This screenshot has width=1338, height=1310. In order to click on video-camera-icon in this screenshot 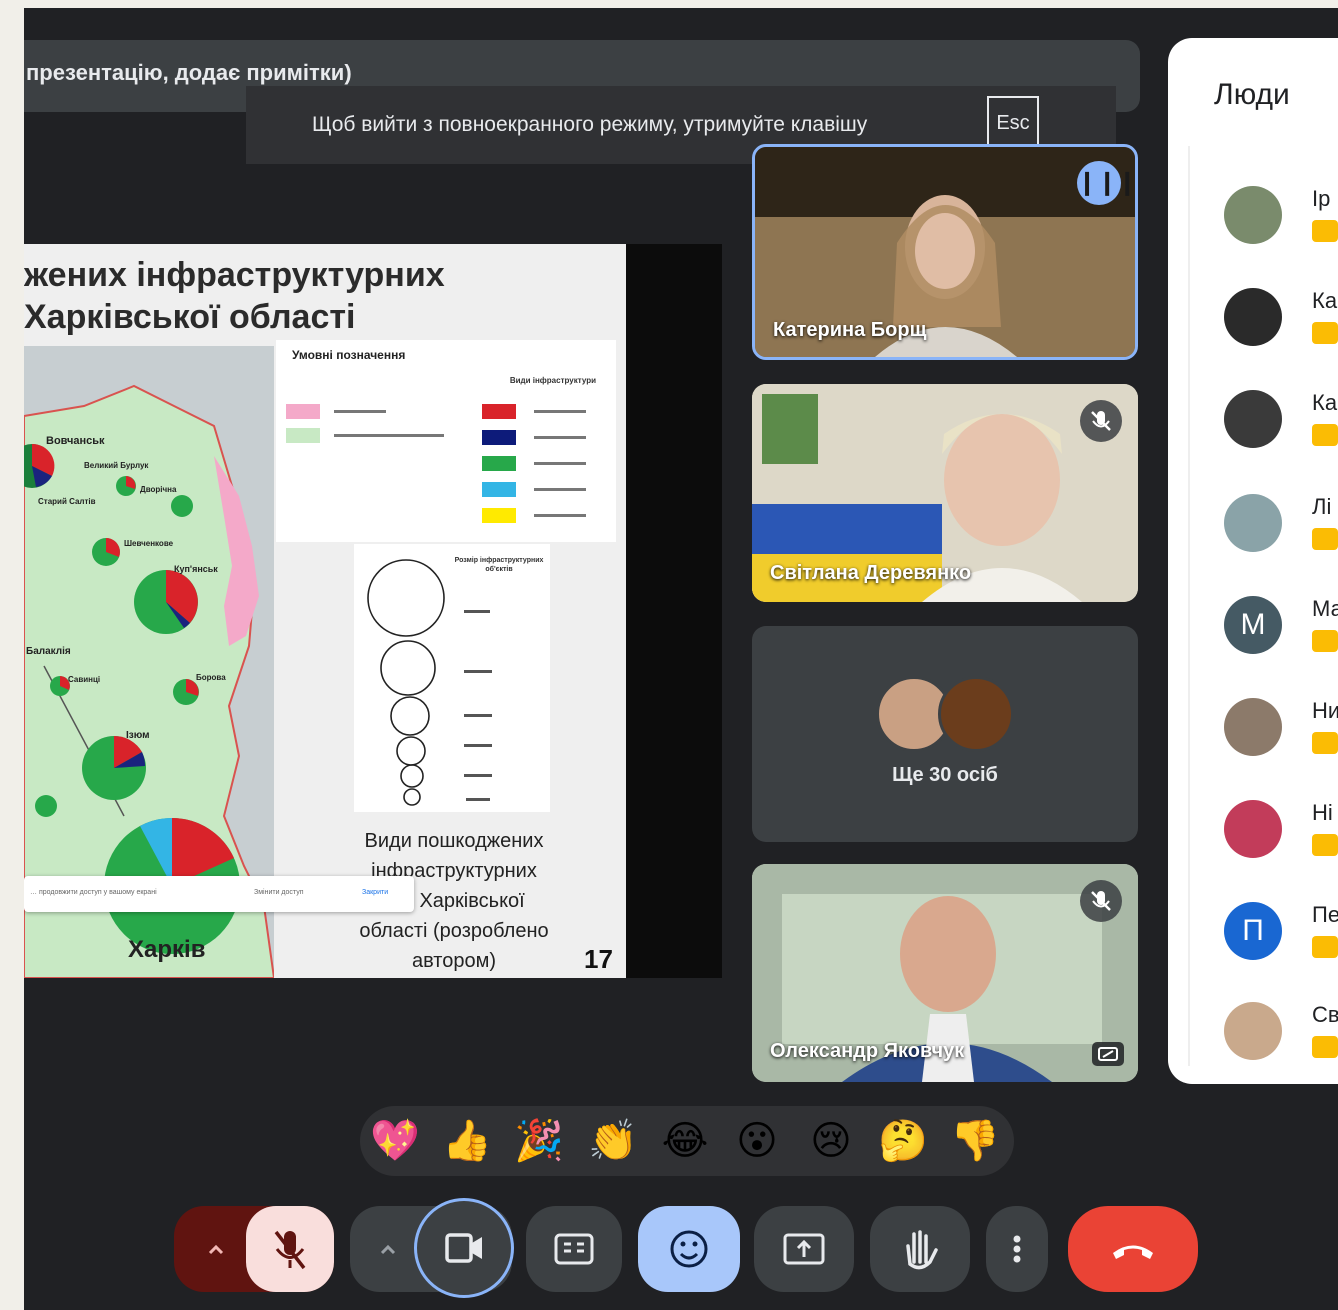, I will do `click(463, 1248)`.